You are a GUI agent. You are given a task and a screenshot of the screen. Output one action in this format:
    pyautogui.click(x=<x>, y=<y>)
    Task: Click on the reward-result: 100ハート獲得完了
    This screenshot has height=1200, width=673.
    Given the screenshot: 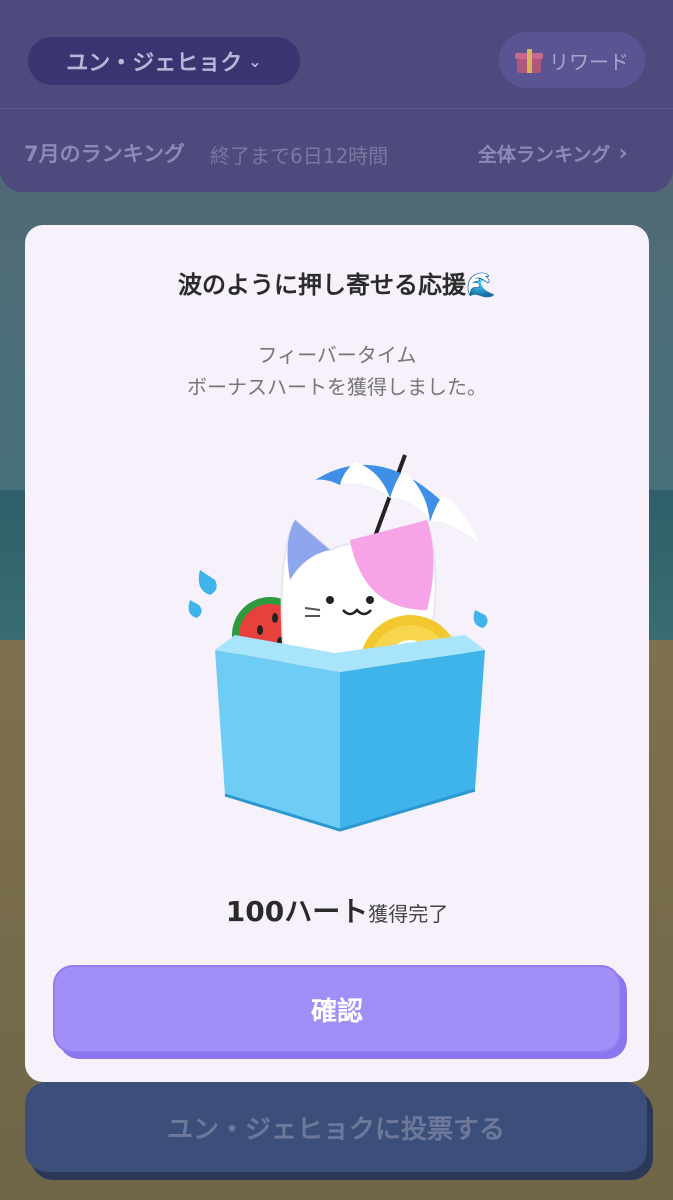 What is the action you would take?
    pyautogui.click(x=337, y=910)
    